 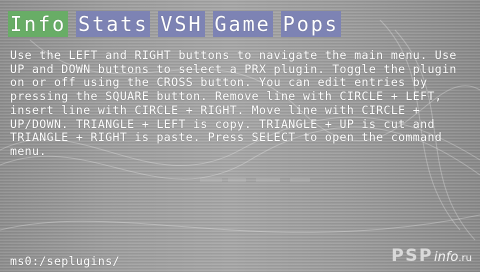 What do you see at coordinates (310, 24) in the screenshot?
I see `tab-pops: Pops` at bounding box center [310, 24].